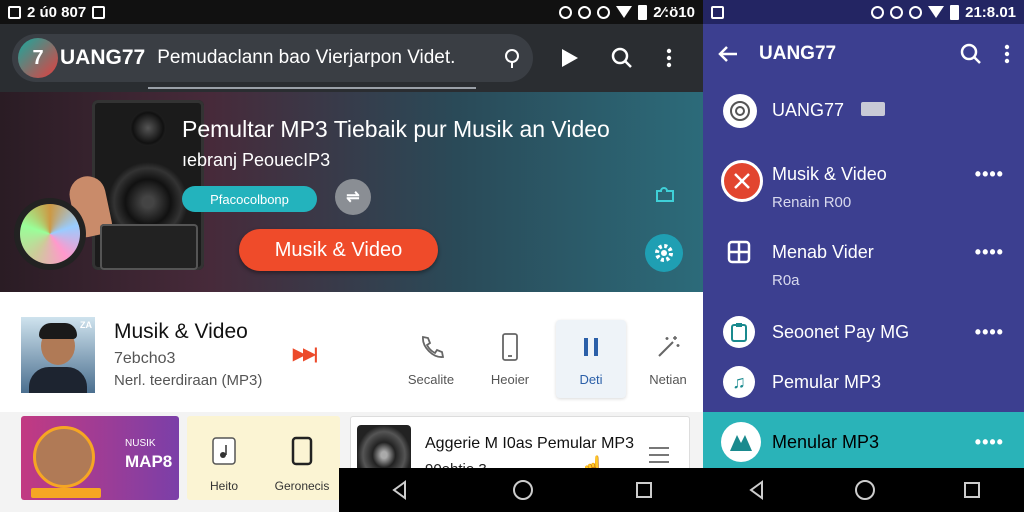  Describe the element at coordinates (674, 12) in the screenshot. I see `status-time: 2⁄:ö10` at that location.